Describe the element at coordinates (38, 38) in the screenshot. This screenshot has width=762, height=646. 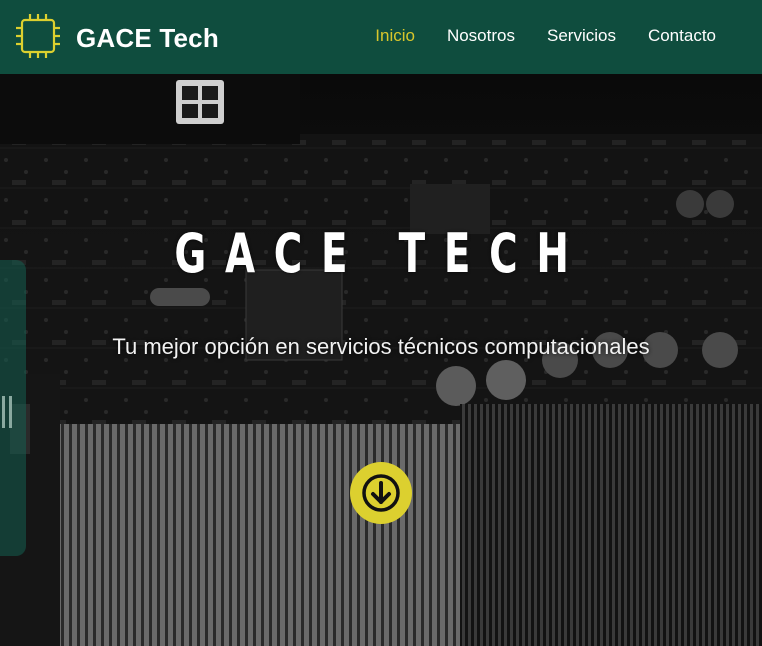
I see `chip-icon` at that location.